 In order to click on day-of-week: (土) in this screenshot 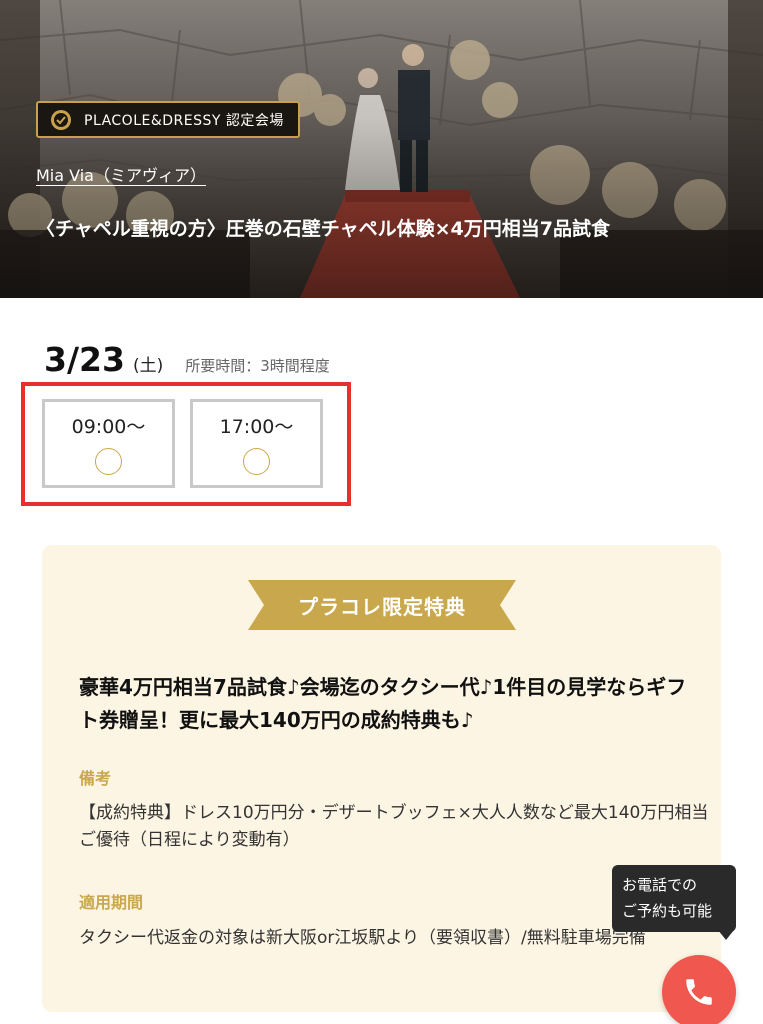, I will do `click(148, 366)`.